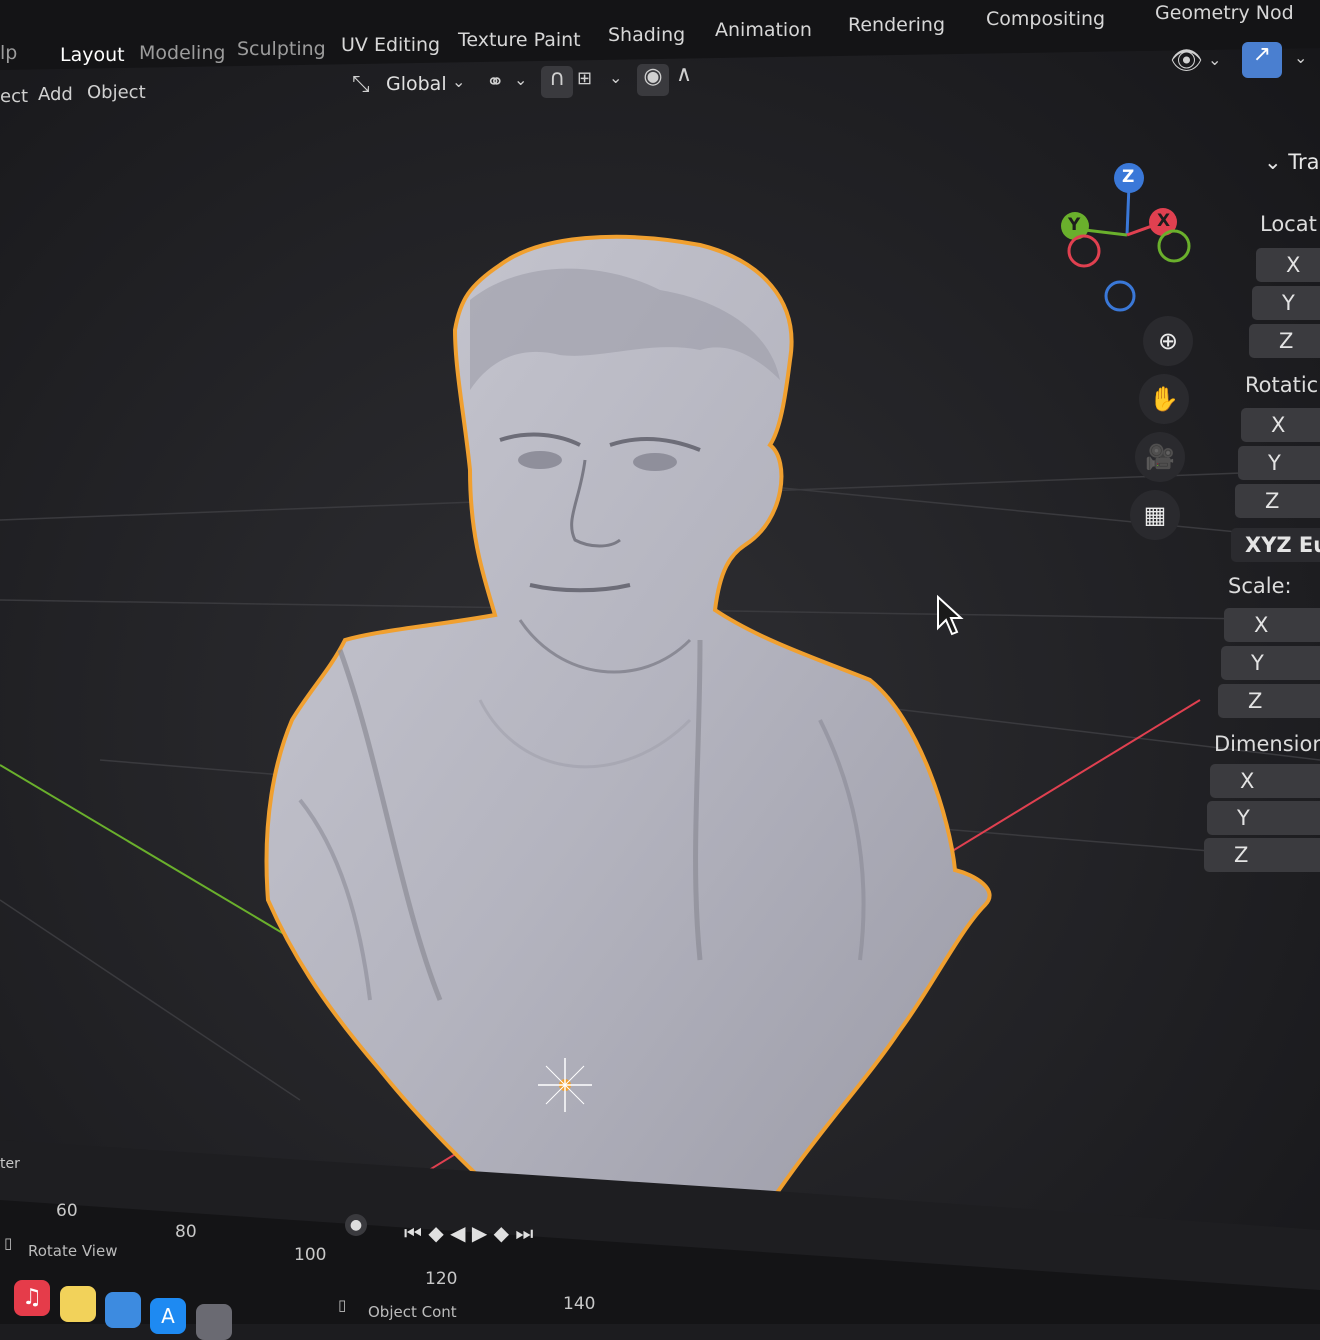 Image resolution: width=1320 pixels, height=1340 pixels. What do you see at coordinates (579, 1304) in the screenshot?
I see `frame-label: 140` at bounding box center [579, 1304].